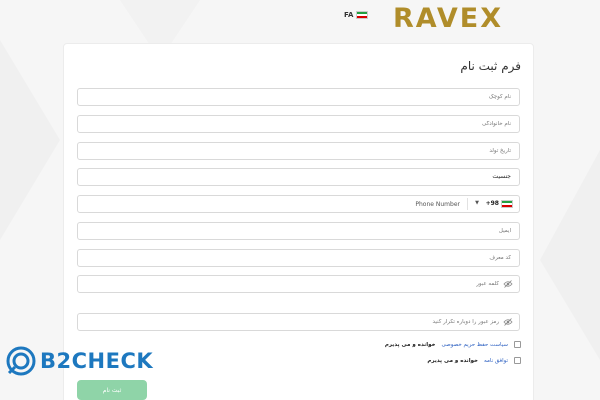 The width and height of the screenshot is (600, 400). Describe the element at coordinates (298, 258) in the screenshot. I see `referral-code-input` at that location.